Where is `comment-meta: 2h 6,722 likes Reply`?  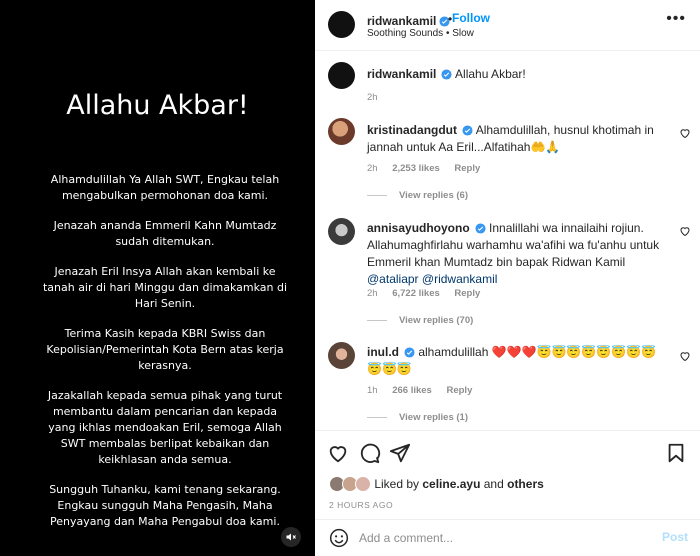 comment-meta: 2h 6,722 likes Reply is located at coordinates (429, 293).